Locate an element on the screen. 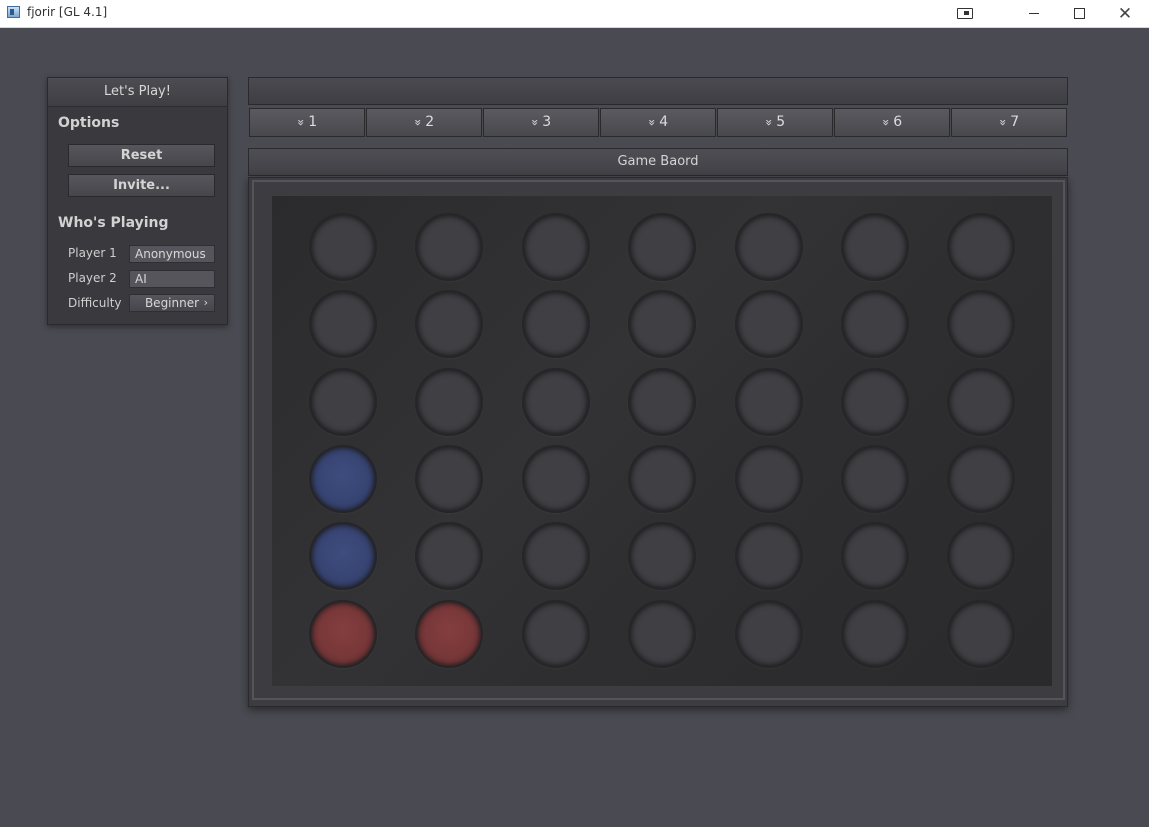  minimize-button is located at coordinates (1034, 13).